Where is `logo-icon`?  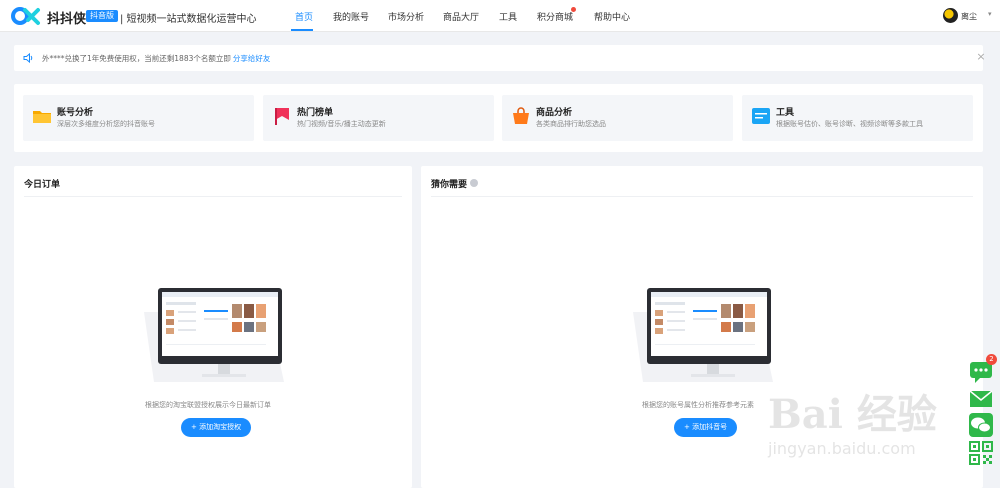
logo-icon is located at coordinates (27, 16).